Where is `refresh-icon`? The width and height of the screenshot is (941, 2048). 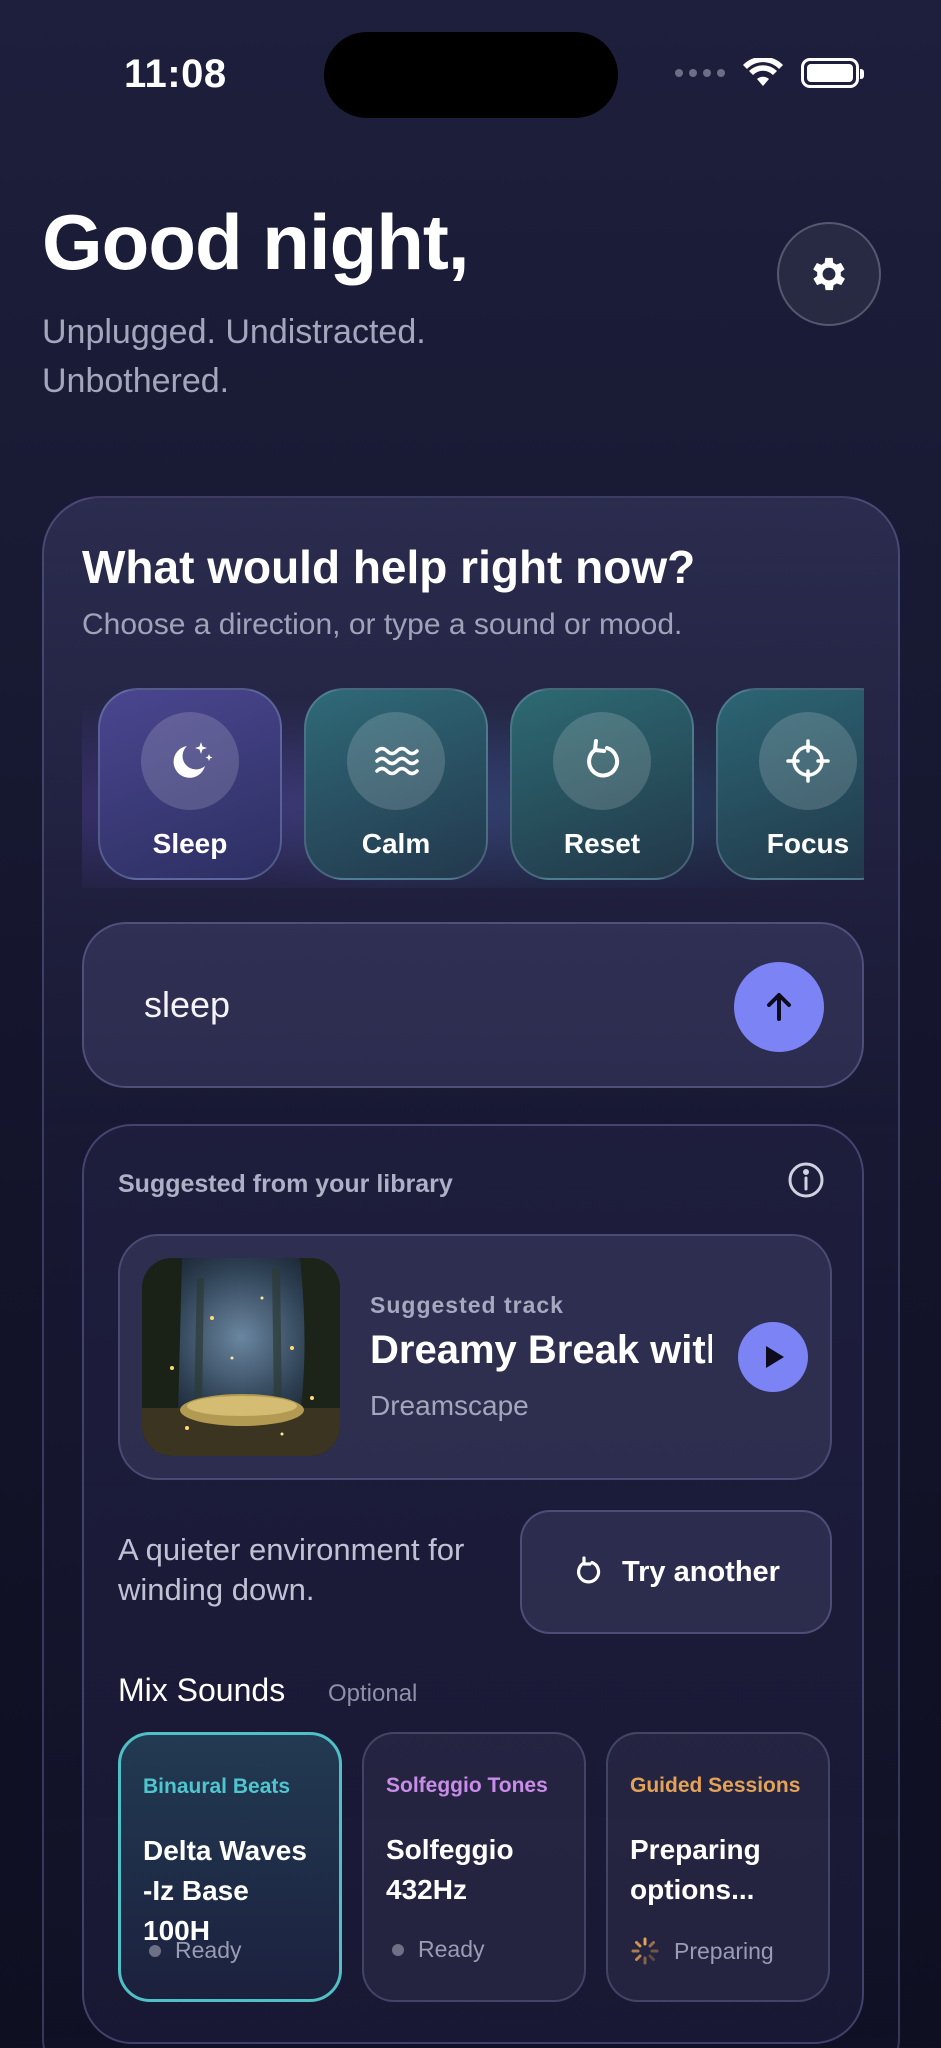 refresh-icon is located at coordinates (589, 1570).